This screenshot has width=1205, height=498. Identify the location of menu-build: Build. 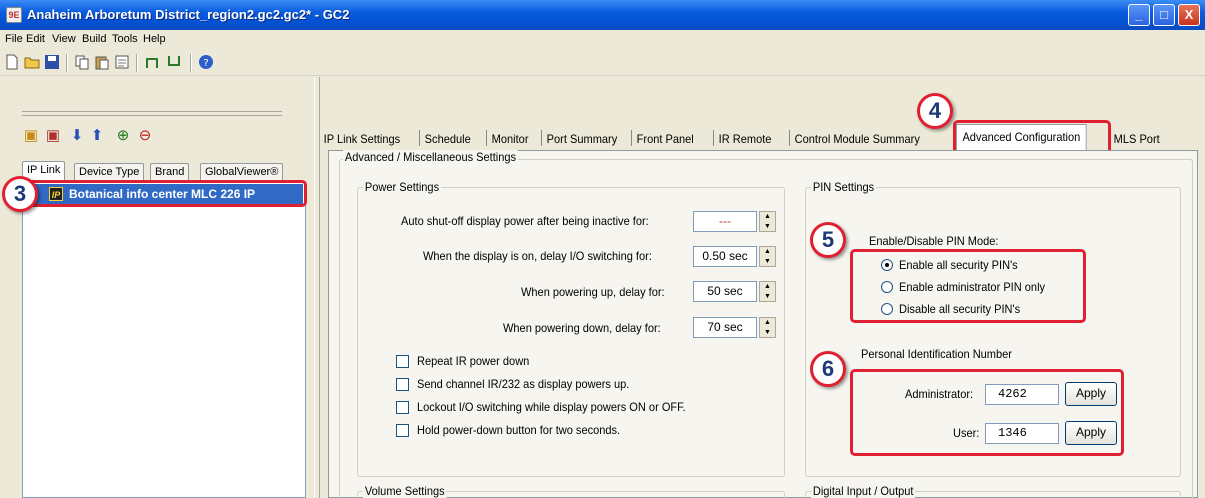
(94, 39).